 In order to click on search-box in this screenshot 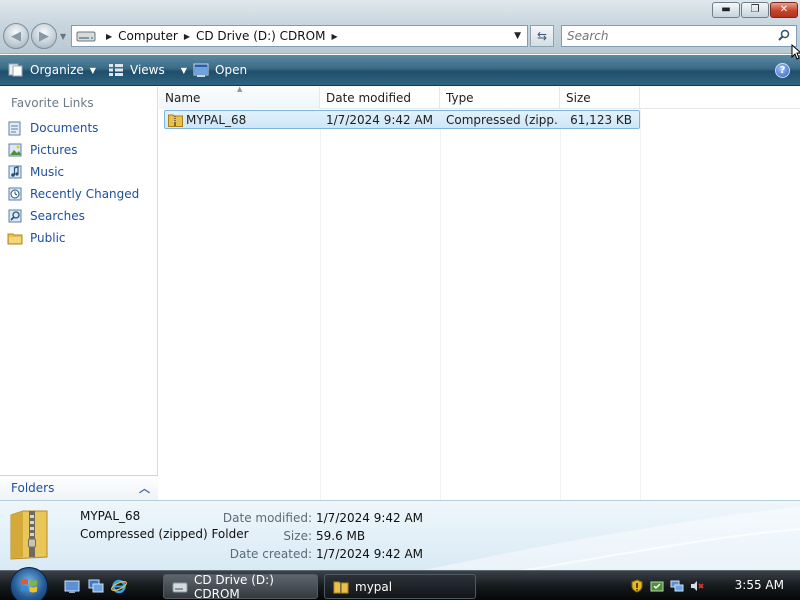, I will do `click(679, 36)`.